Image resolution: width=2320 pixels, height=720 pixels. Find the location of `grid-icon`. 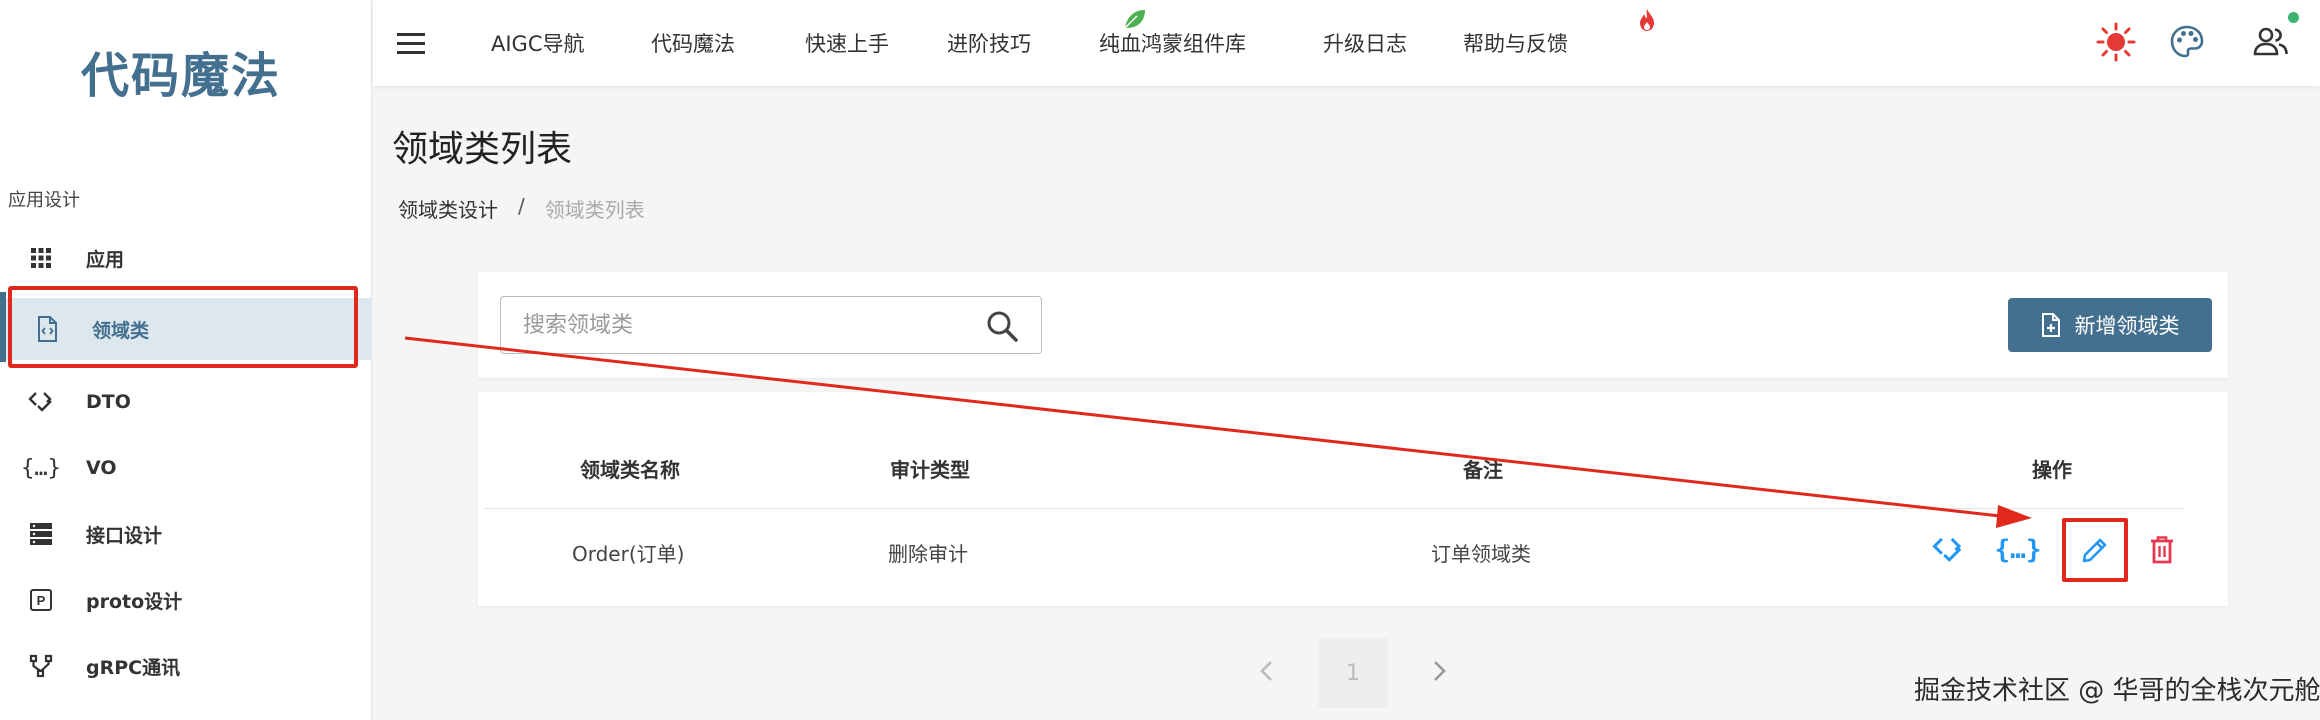

grid-icon is located at coordinates (41, 258).